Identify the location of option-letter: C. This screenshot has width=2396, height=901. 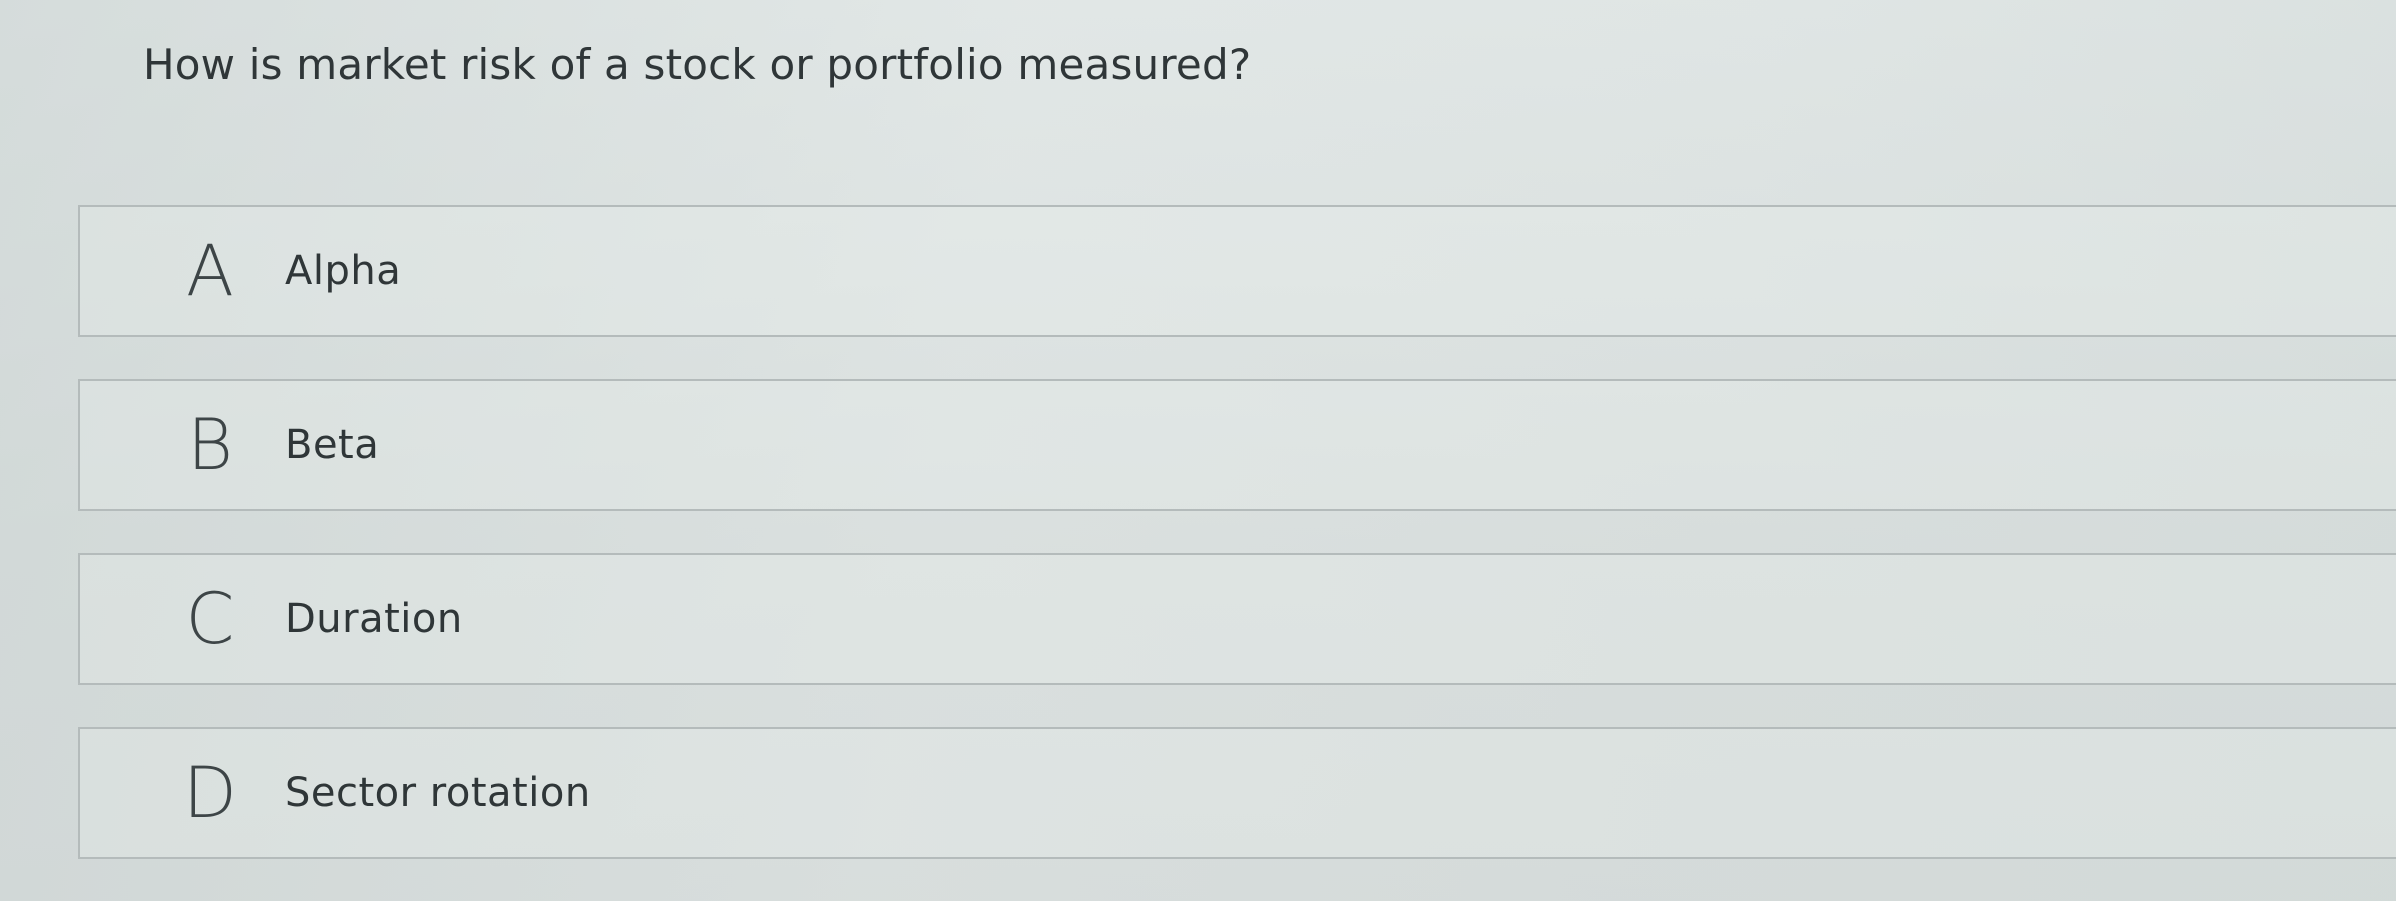
(210, 619).